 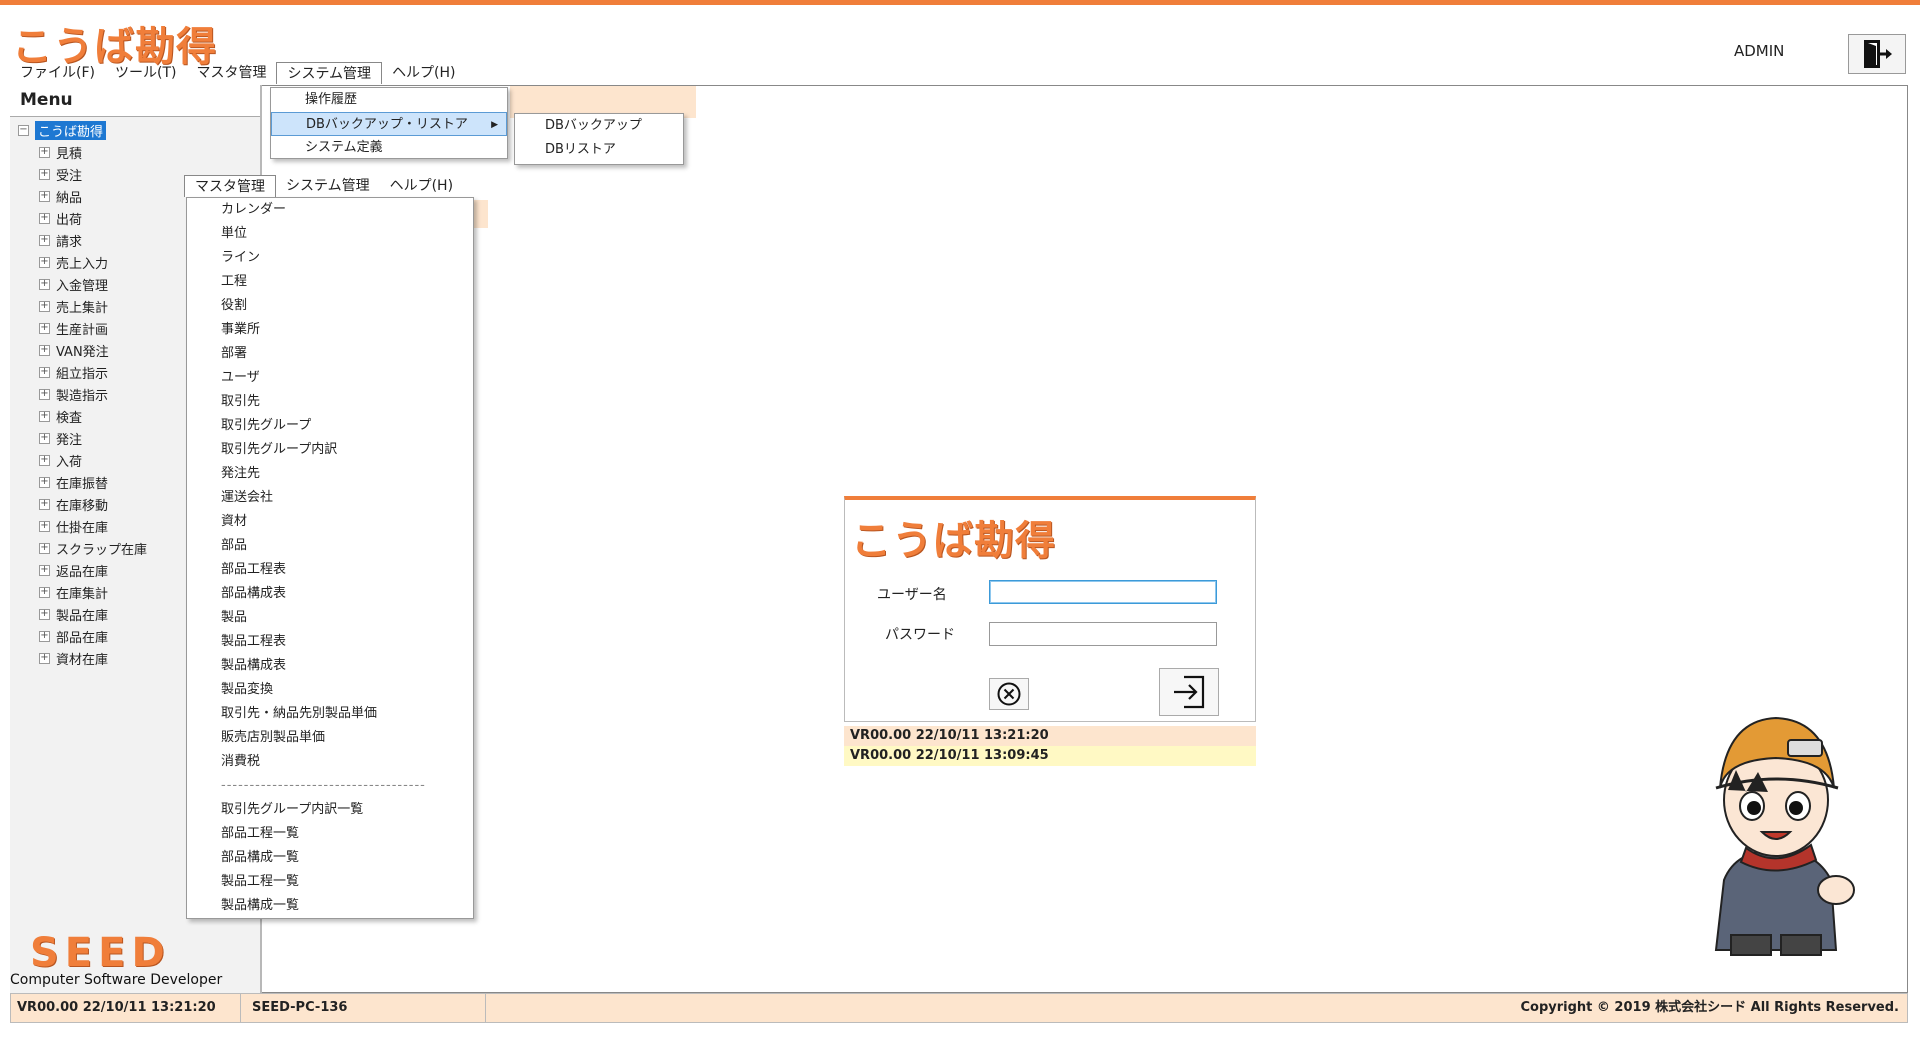 What do you see at coordinates (330, 282) in the screenshot?
I see `master-menu-item: 工程` at bounding box center [330, 282].